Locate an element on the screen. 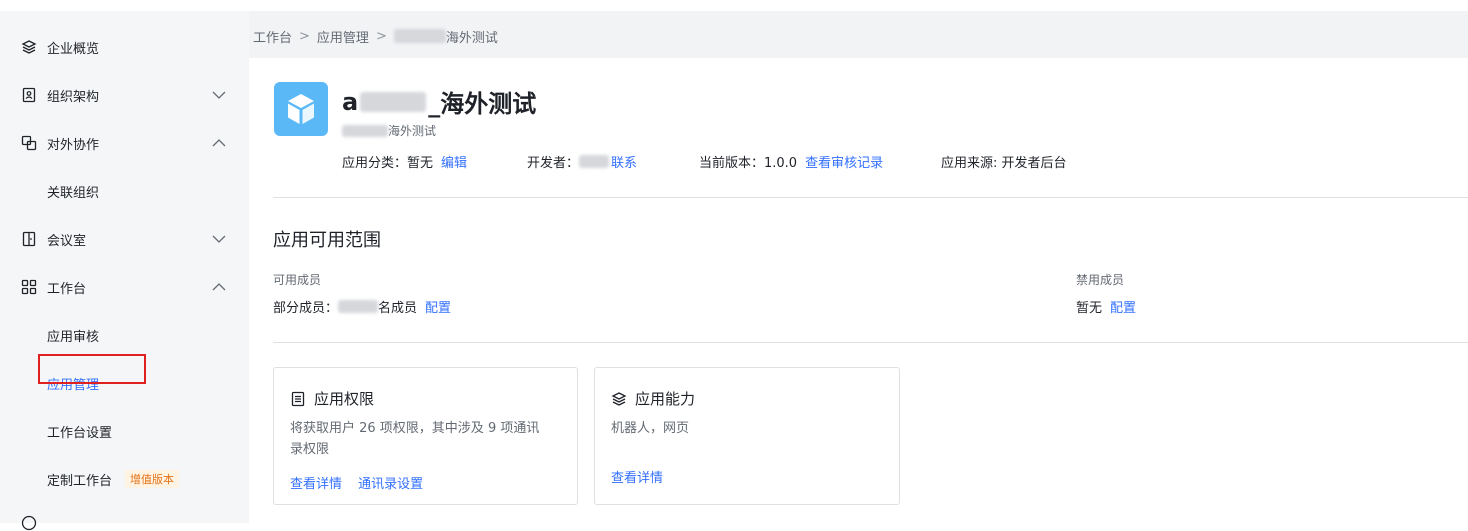 The width and height of the screenshot is (1468, 531). sidebar-item-label: 工作台 is located at coordinates (67, 289).